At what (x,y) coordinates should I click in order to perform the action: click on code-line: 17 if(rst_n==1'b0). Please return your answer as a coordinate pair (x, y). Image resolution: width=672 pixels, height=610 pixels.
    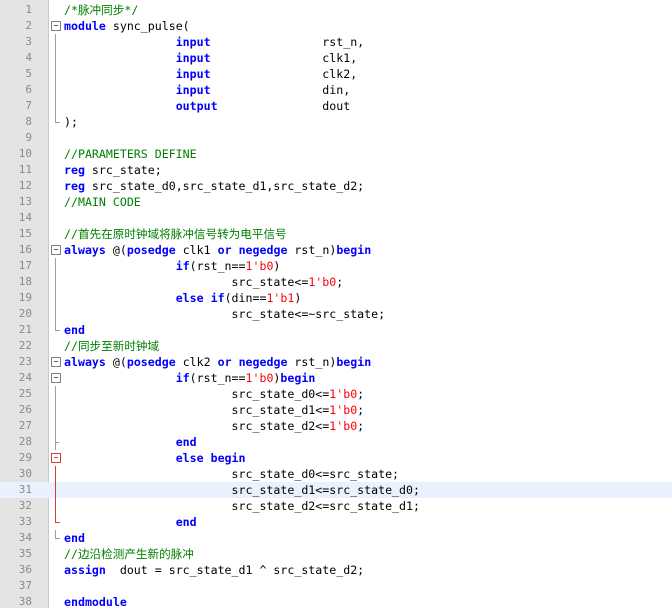
    Looking at the image, I should click on (336, 266).